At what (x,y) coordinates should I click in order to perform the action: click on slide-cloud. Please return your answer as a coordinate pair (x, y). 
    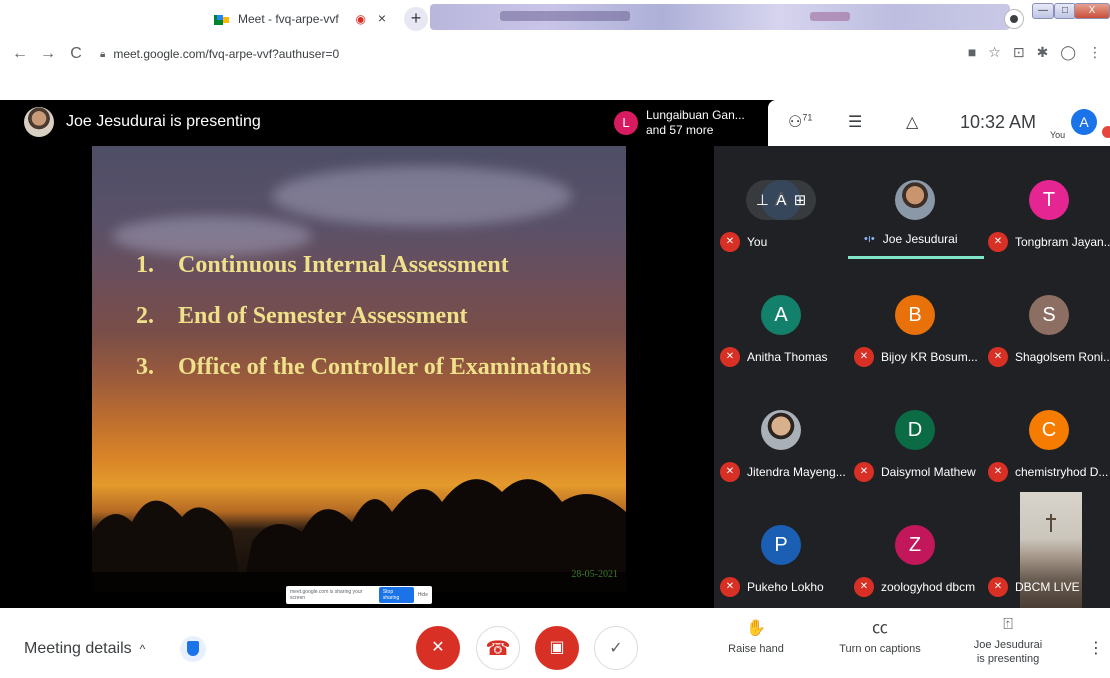
    Looking at the image, I should click on (422, 196).